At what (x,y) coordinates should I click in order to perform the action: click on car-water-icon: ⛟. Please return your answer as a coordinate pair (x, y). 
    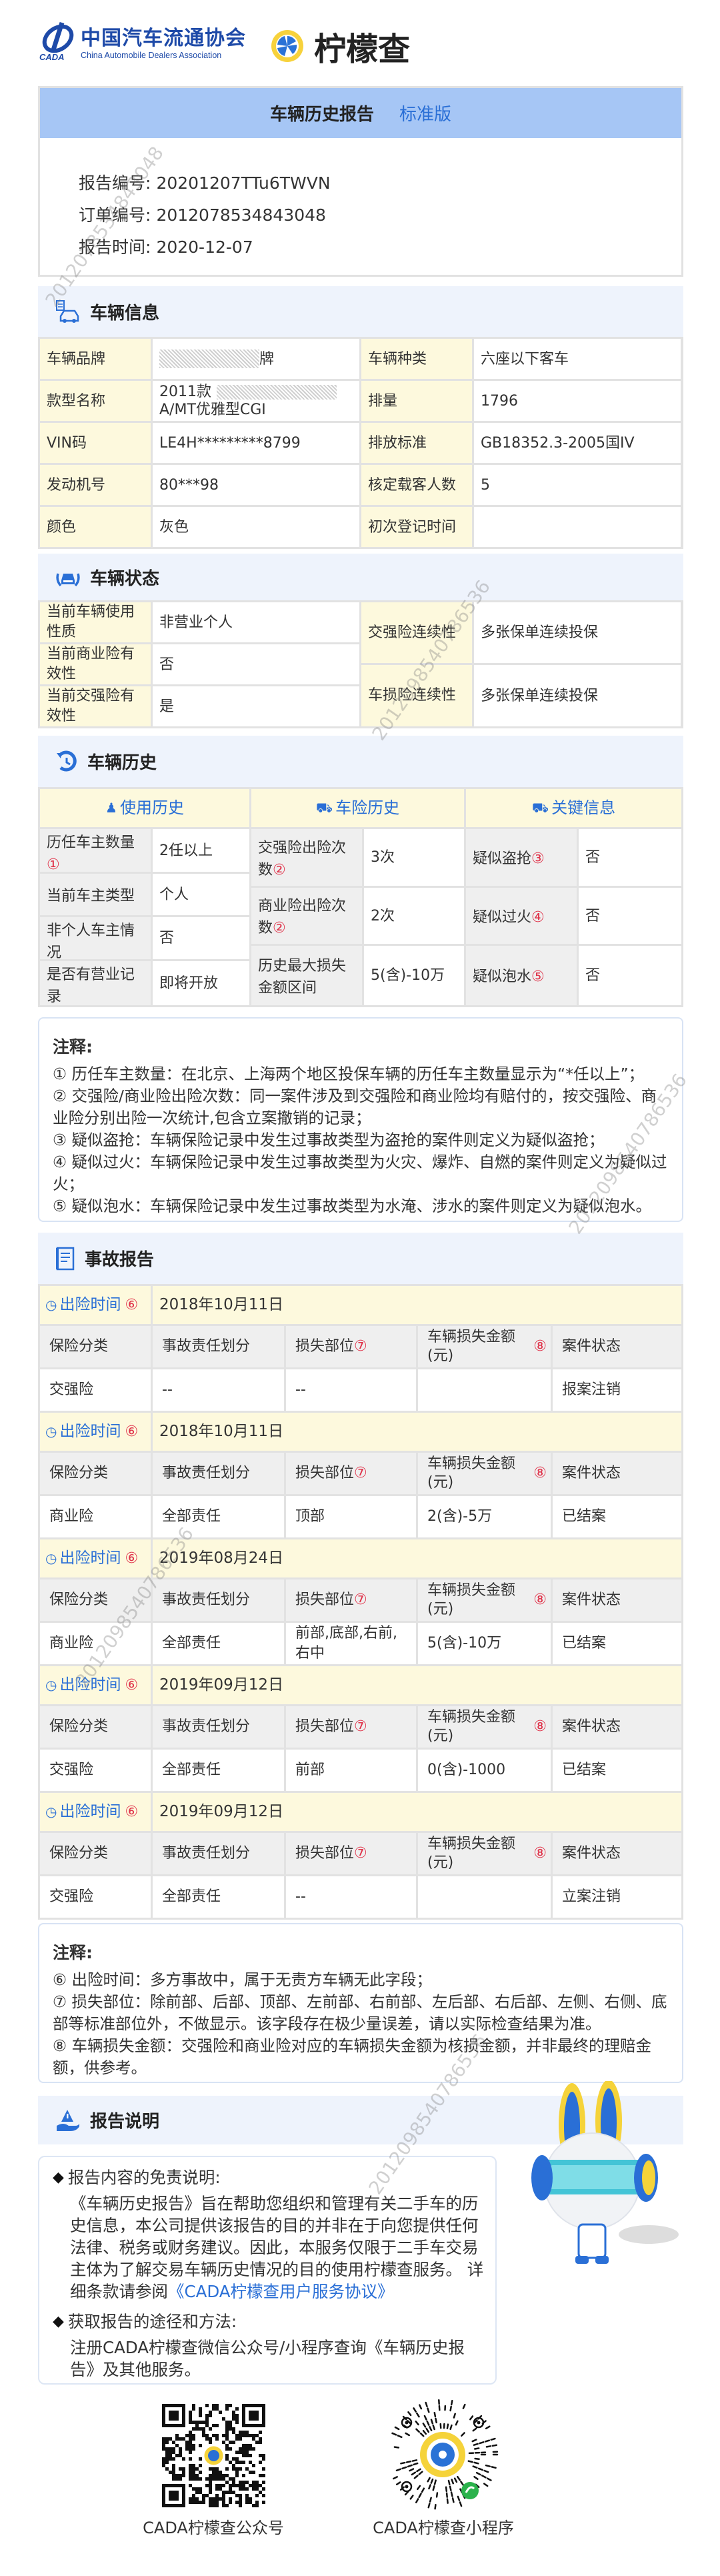
    Looking at the image, I should click on (540, 808).